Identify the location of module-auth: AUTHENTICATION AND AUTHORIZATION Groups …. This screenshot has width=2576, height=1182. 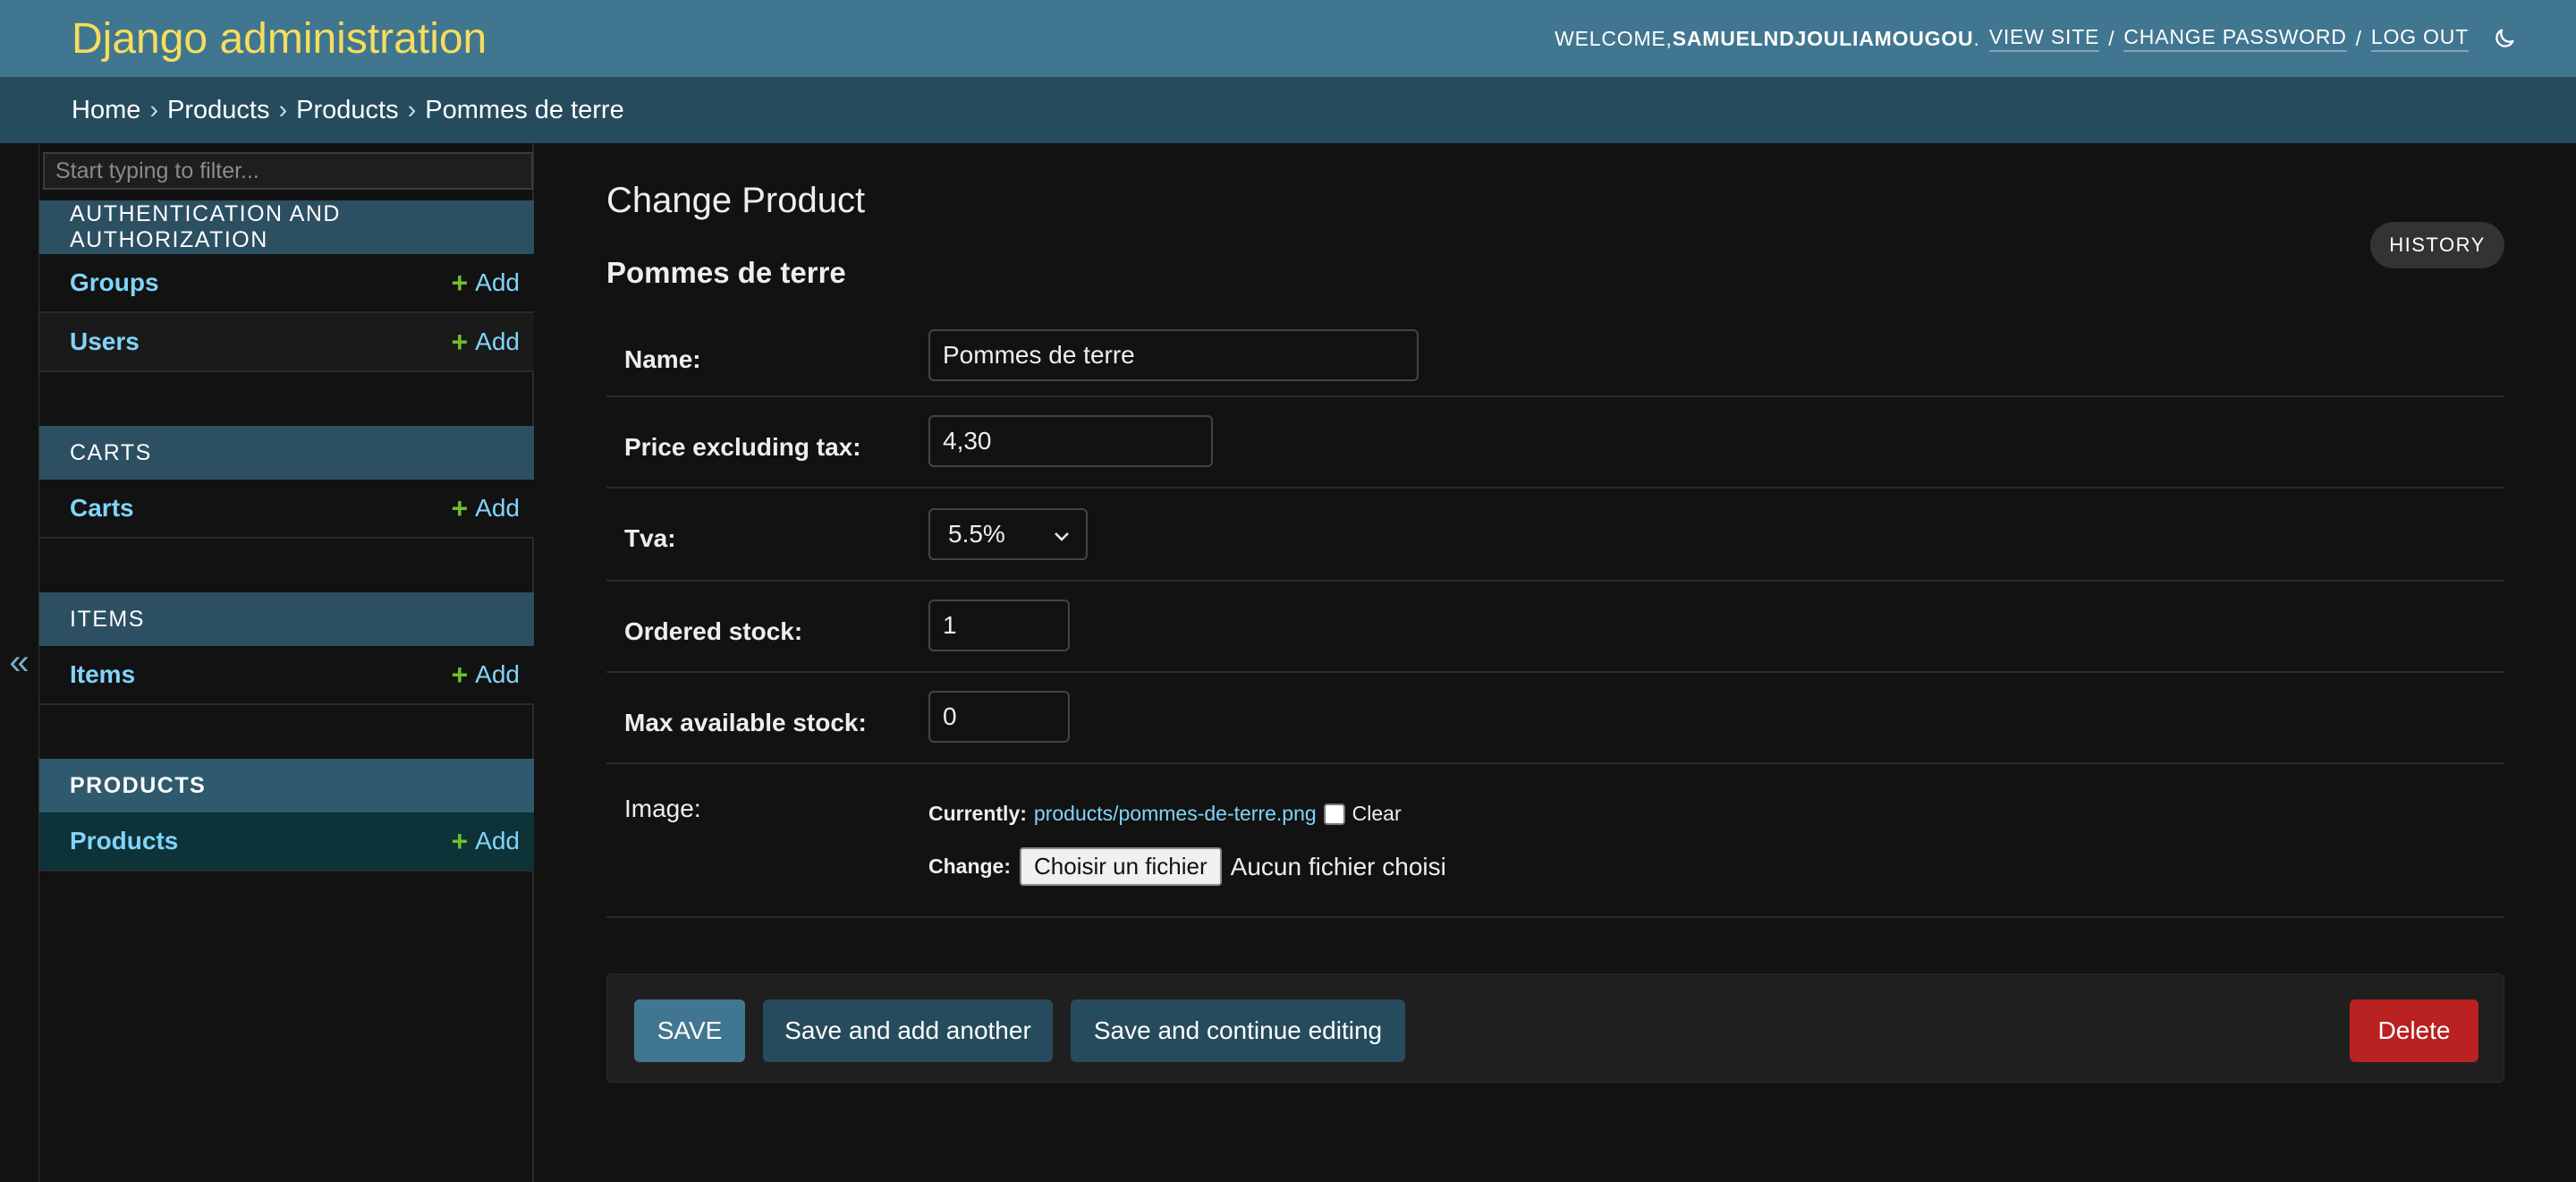
(286, 286).